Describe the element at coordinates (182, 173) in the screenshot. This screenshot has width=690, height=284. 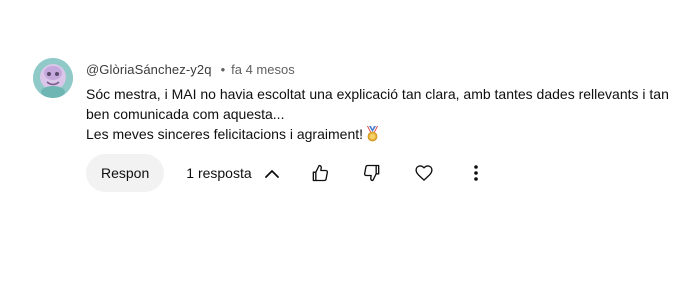
I see `comment-actions: Respon 1 resposta` at that location.